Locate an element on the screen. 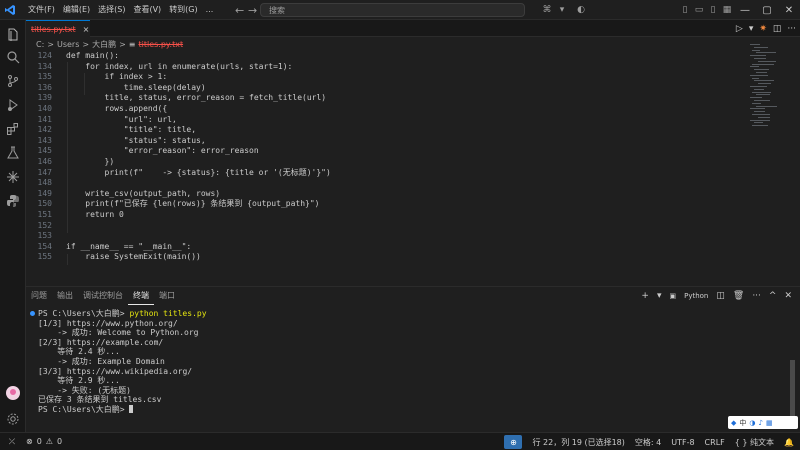  menu-edit: 编辑(E) is located at coordinates (76, 10).